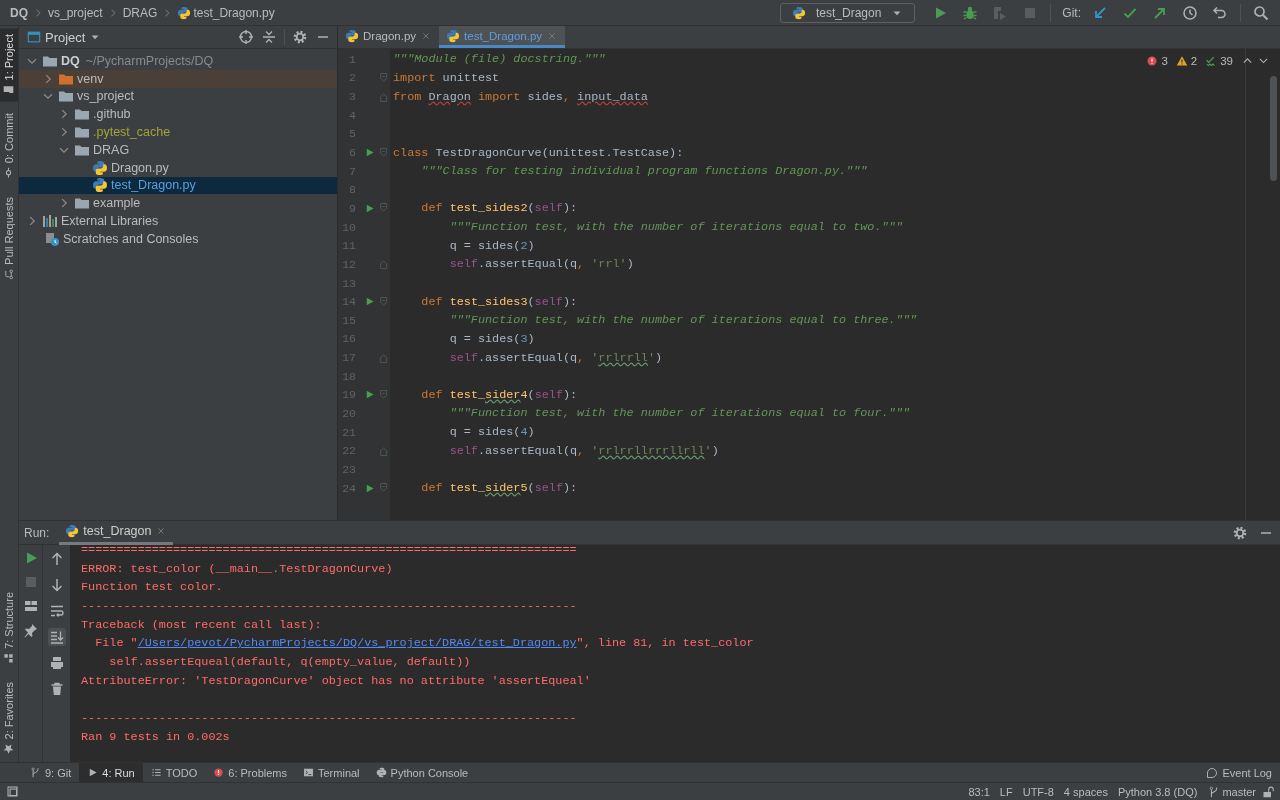 This screenshot has height=800, width=1280. I want to click on code-line: self.assertEqual(q, 'rrlrrllrrrllrll'), so click(583, 450).